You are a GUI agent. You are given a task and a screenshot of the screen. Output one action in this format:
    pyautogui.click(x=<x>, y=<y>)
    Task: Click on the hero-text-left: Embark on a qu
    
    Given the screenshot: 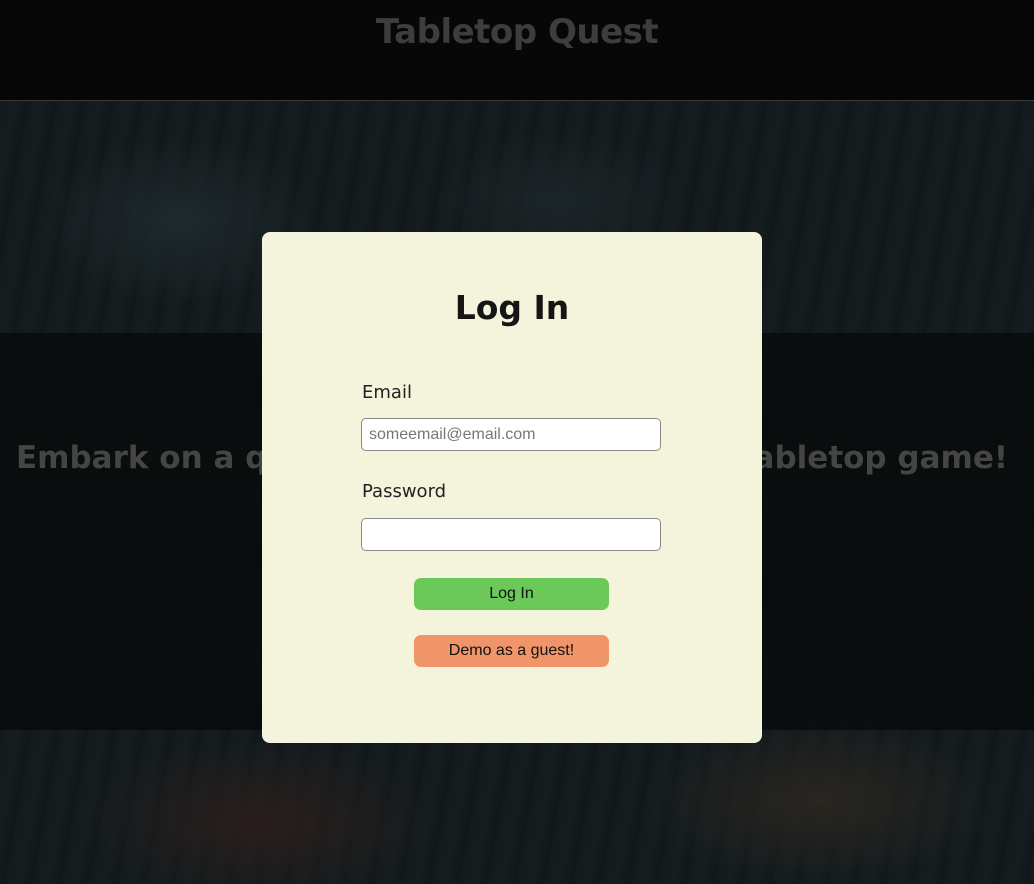 What is the action you would take?
    pyautogui.click(x=153, y=458)
    